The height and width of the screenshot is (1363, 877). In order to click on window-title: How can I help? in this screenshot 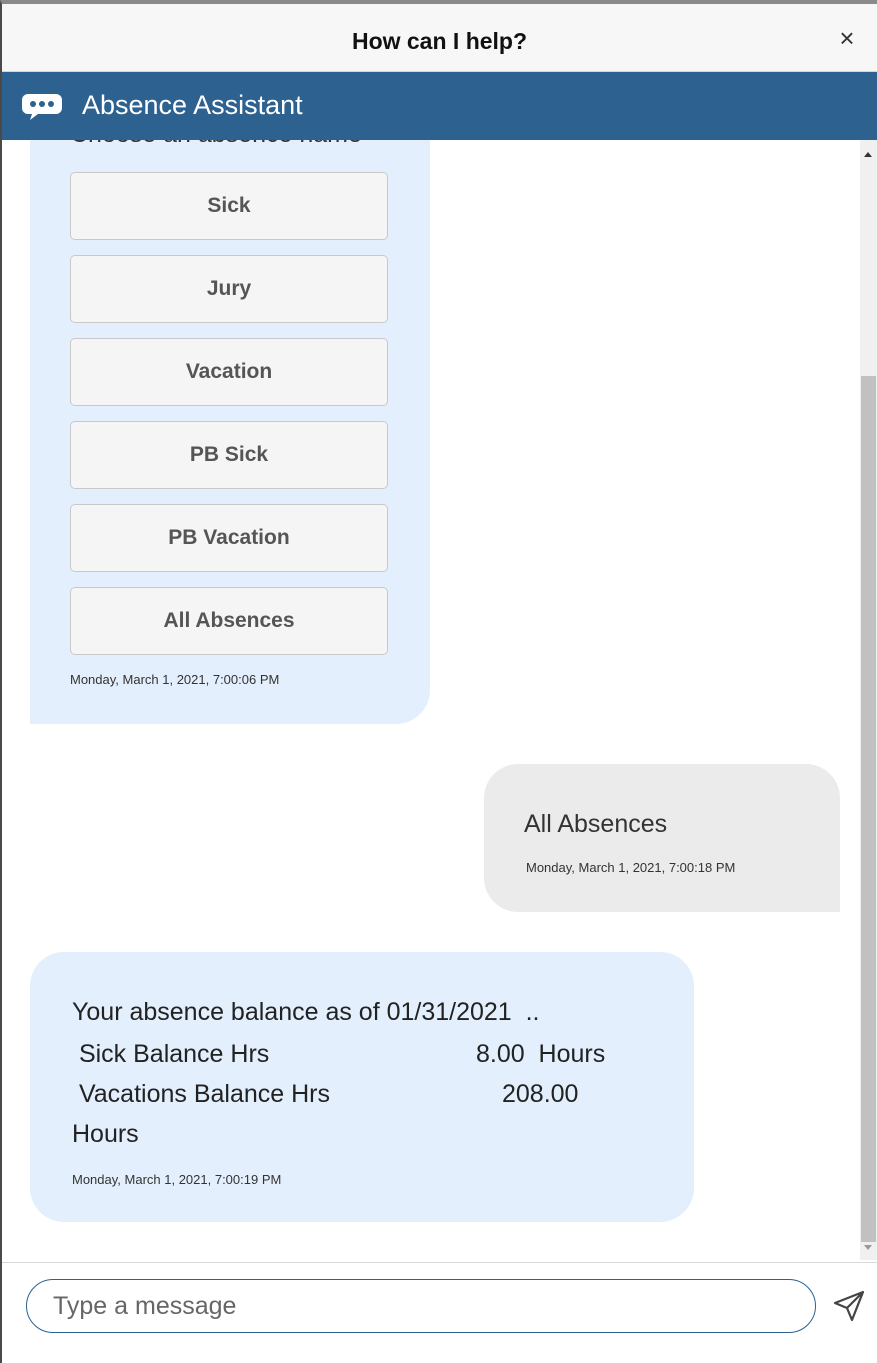, I will do `click(439, 41)`.